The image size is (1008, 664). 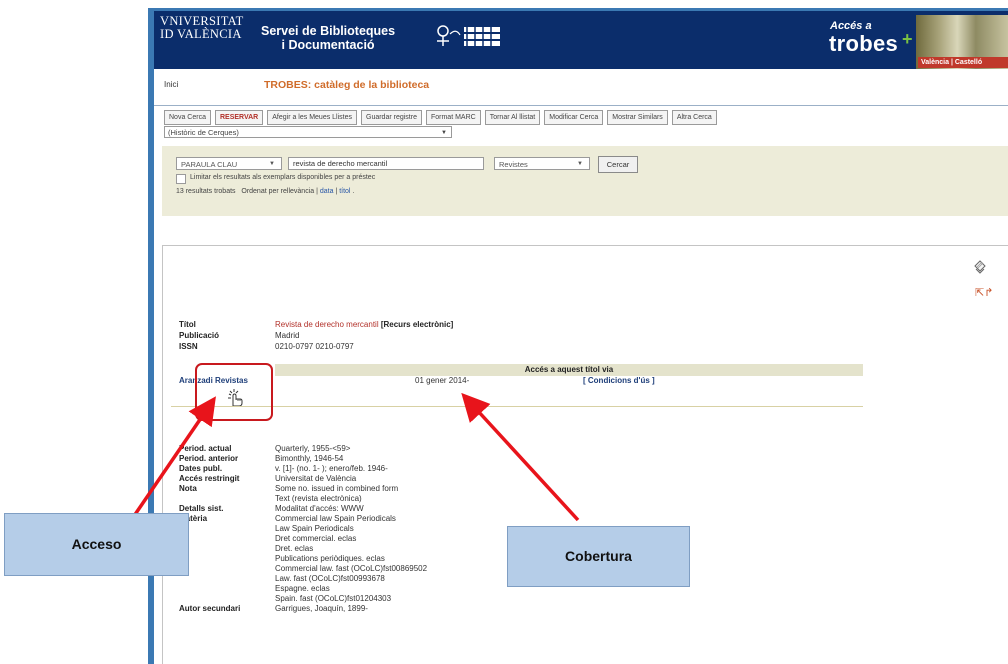 What do you see at coordinates (96, 544) in the screenshot?
I see `callout-acceso: Acceso` at bounding box center [96, 544].